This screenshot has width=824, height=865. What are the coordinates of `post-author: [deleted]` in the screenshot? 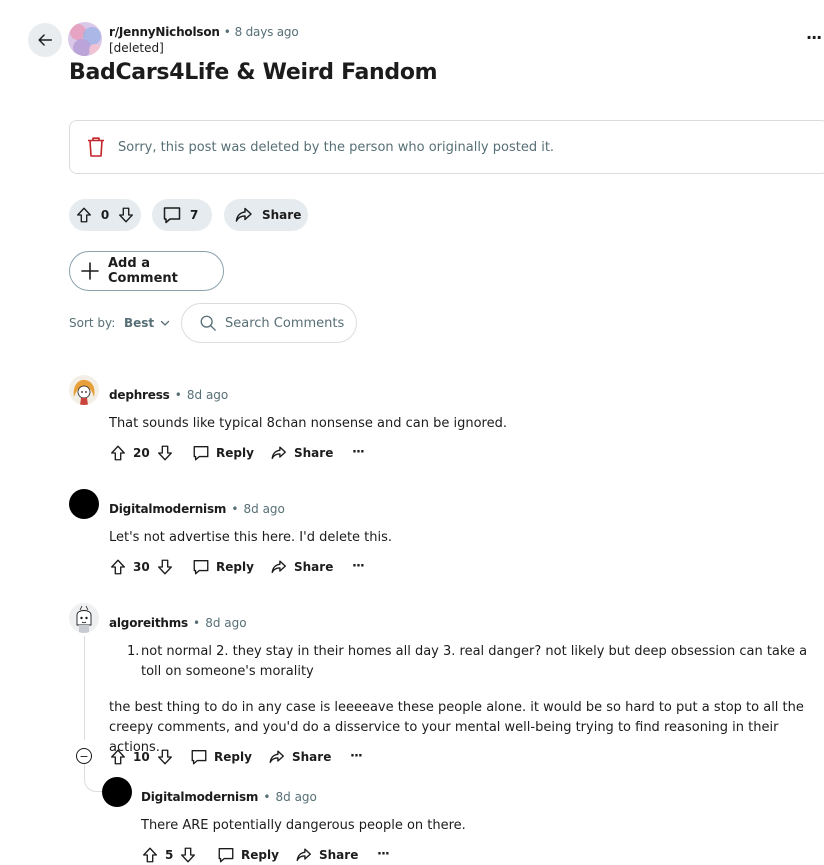 It's located at (136, 48).